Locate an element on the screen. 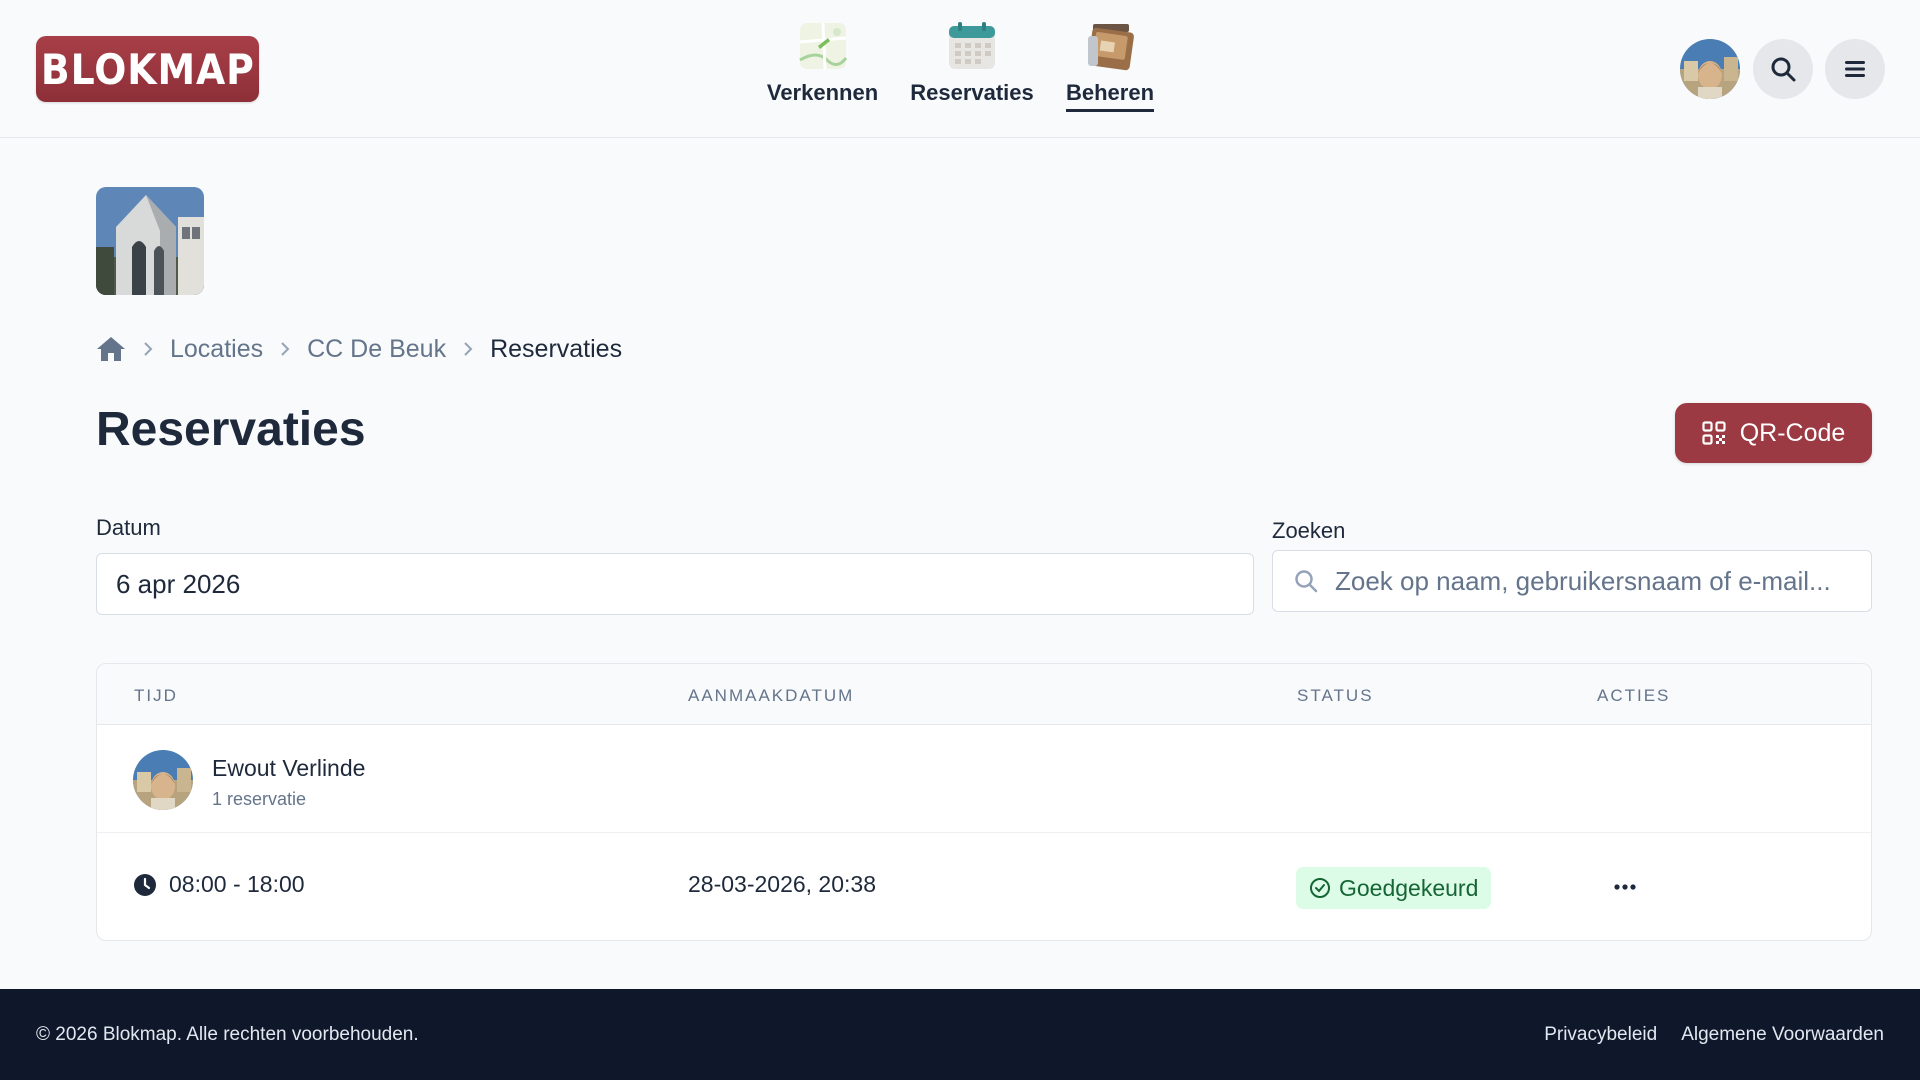 The image size is (1920, 1080). user-name: Ewout Verlinde is located at coordinates (289, 768).